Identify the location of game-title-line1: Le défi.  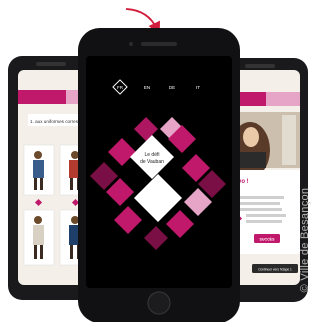
(151, 155).